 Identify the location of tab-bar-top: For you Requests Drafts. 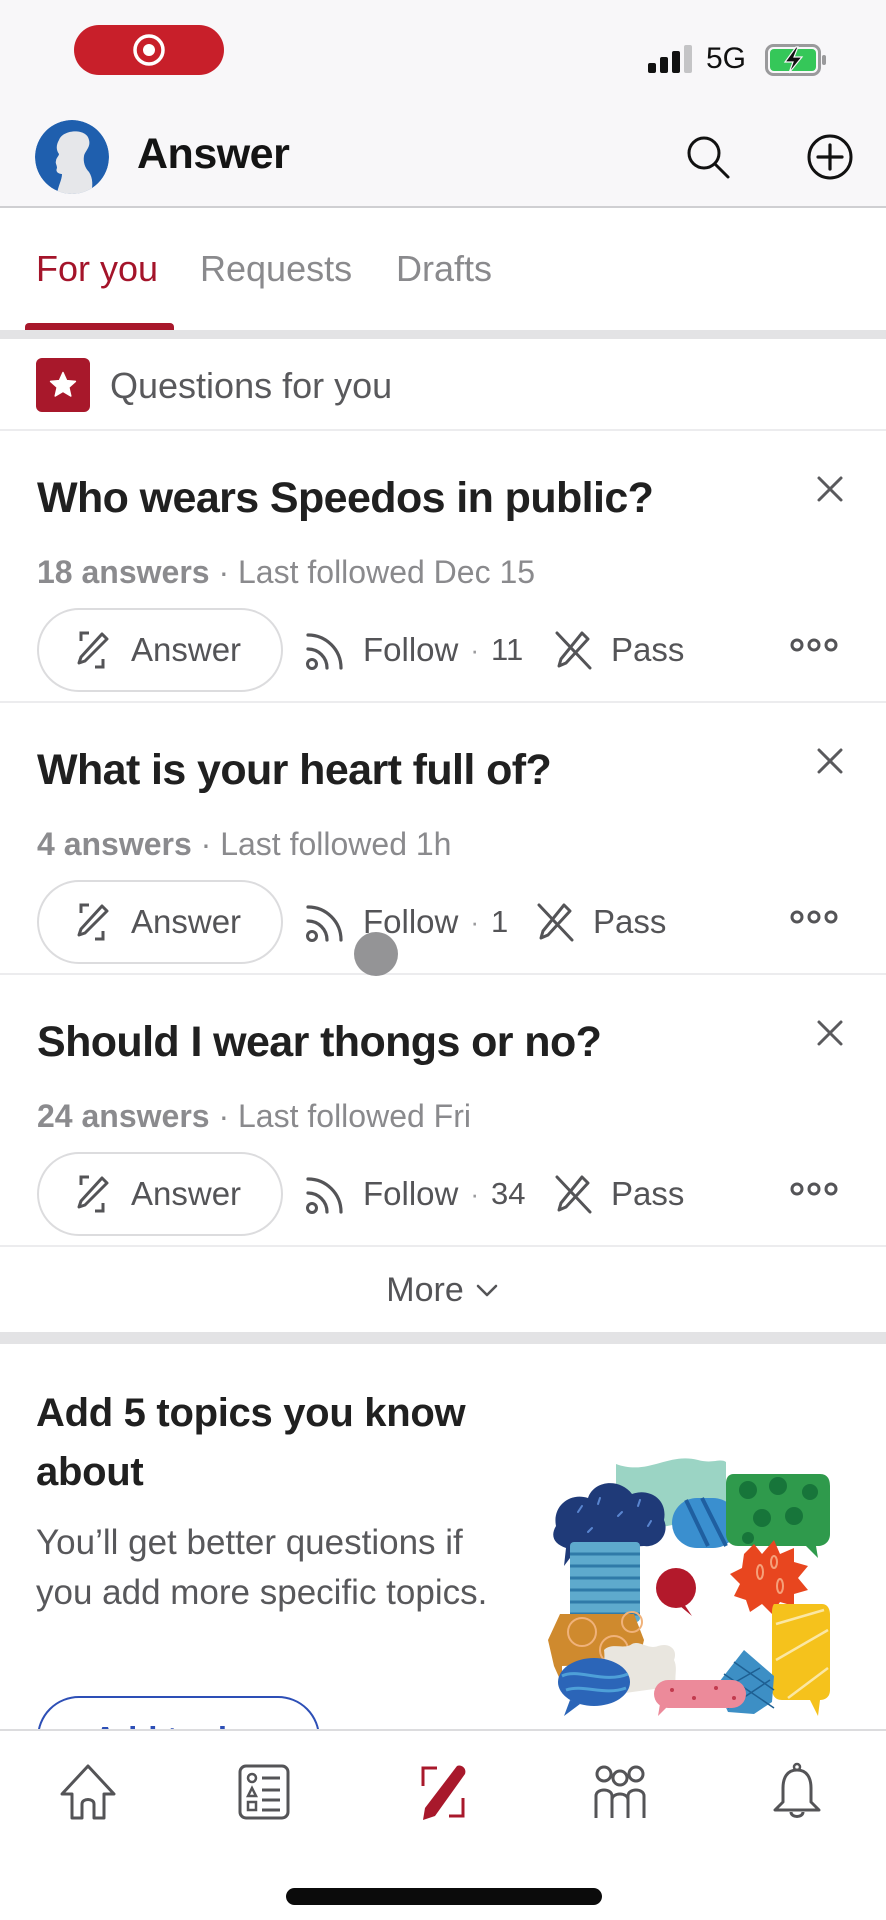
(443, 269).